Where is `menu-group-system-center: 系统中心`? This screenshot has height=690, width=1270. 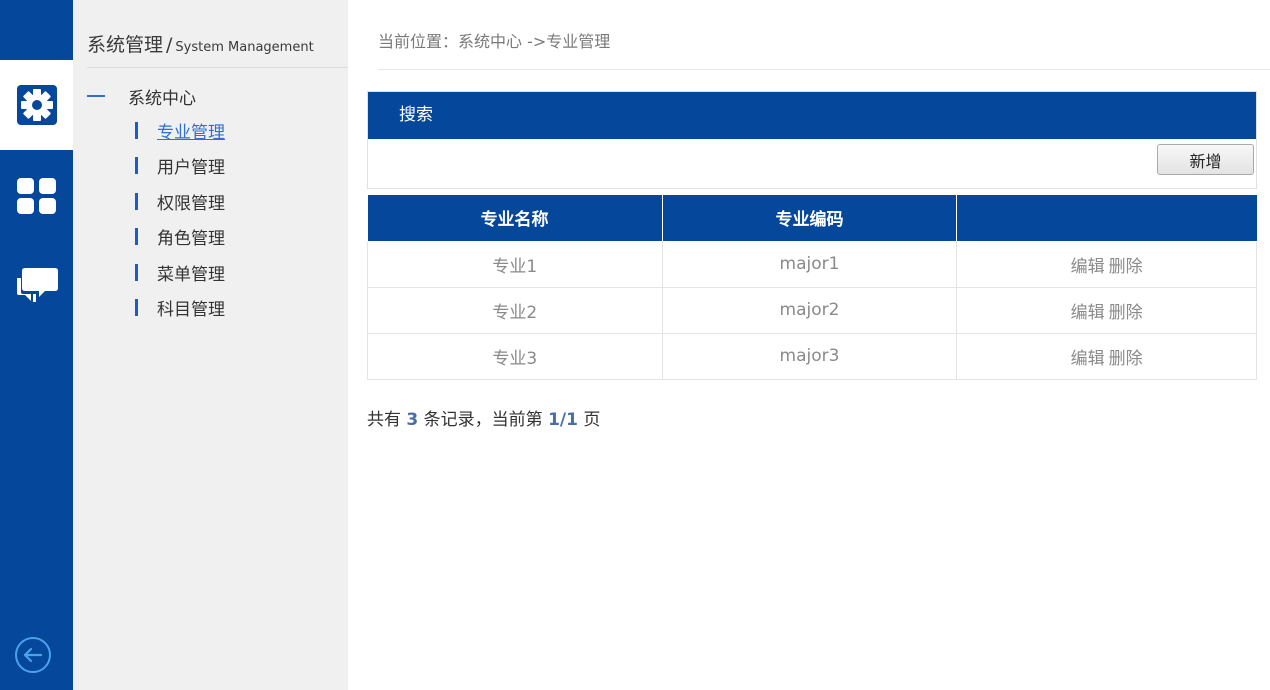
menu-group-system-center: 系统中心 is located at coordinates (141, 96).